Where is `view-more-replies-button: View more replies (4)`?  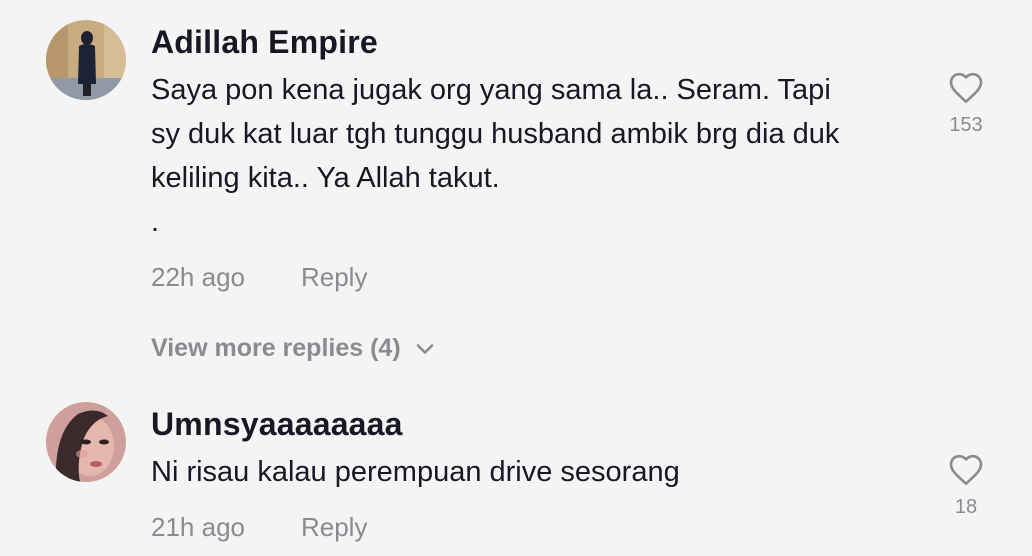 view-more-replies-button: View more replies (4) is located at coordinates (293, 348).